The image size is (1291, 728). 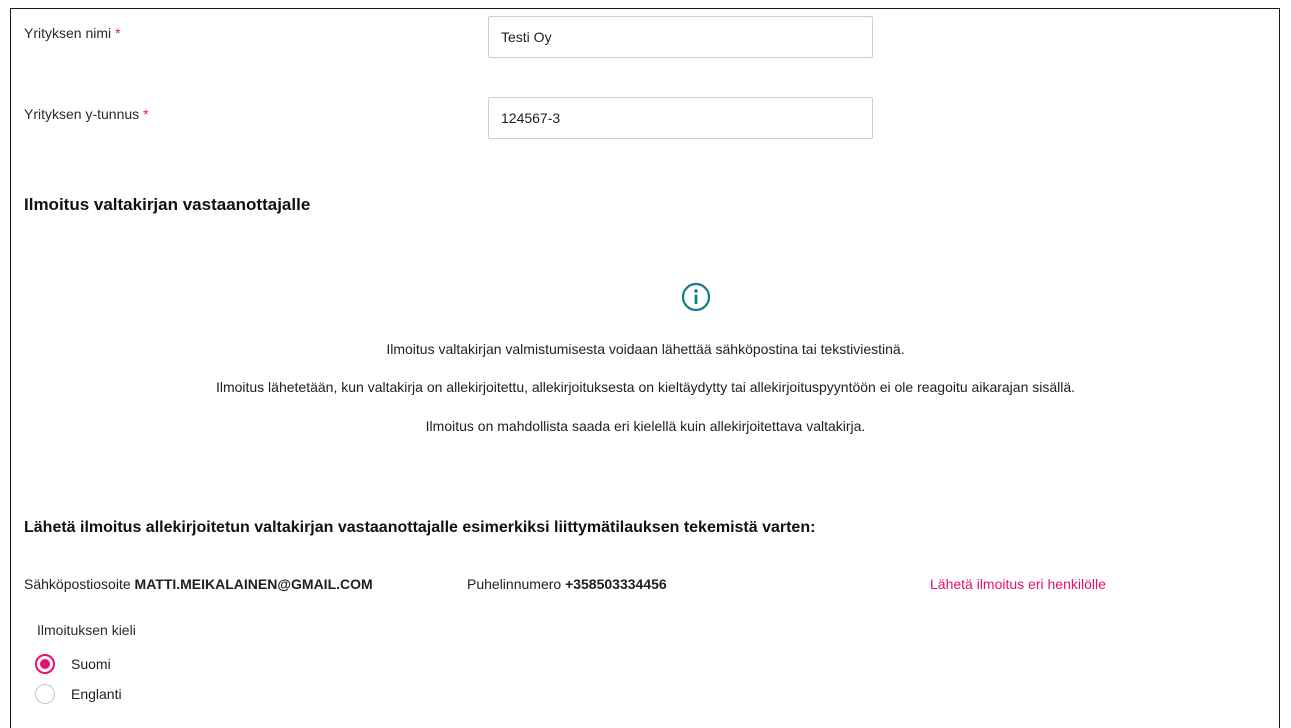 What do you see at coordinates (45, 694) in the screenshot?
I see `radio-unchecked-icon` at bounding box center [45, 694].